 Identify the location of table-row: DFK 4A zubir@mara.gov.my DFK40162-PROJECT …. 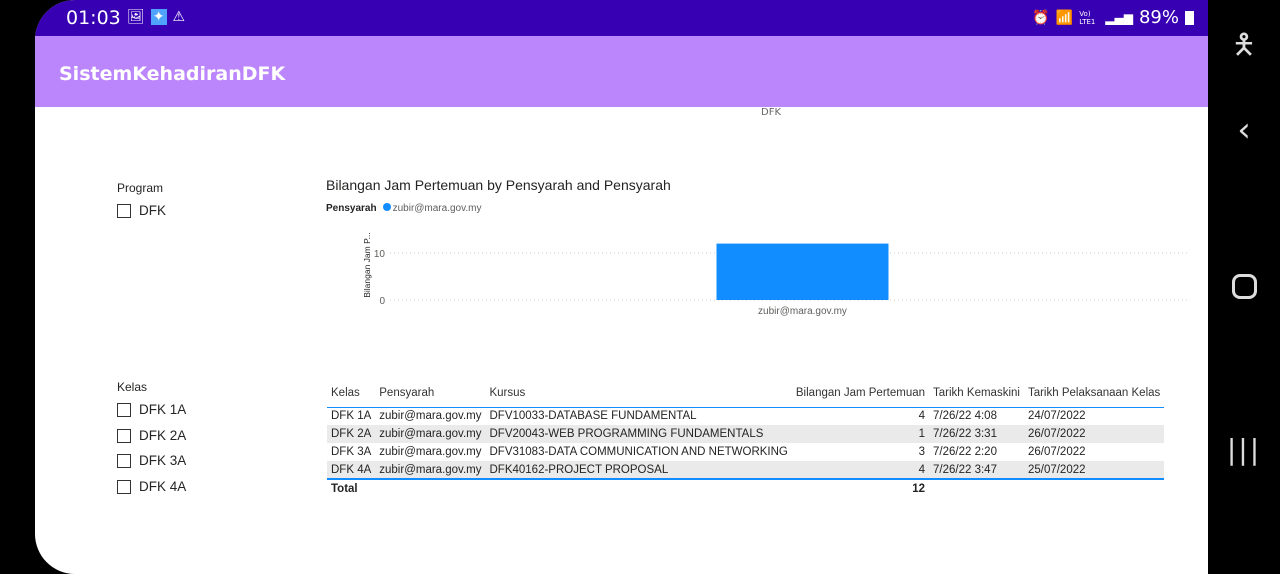
(746, 470).